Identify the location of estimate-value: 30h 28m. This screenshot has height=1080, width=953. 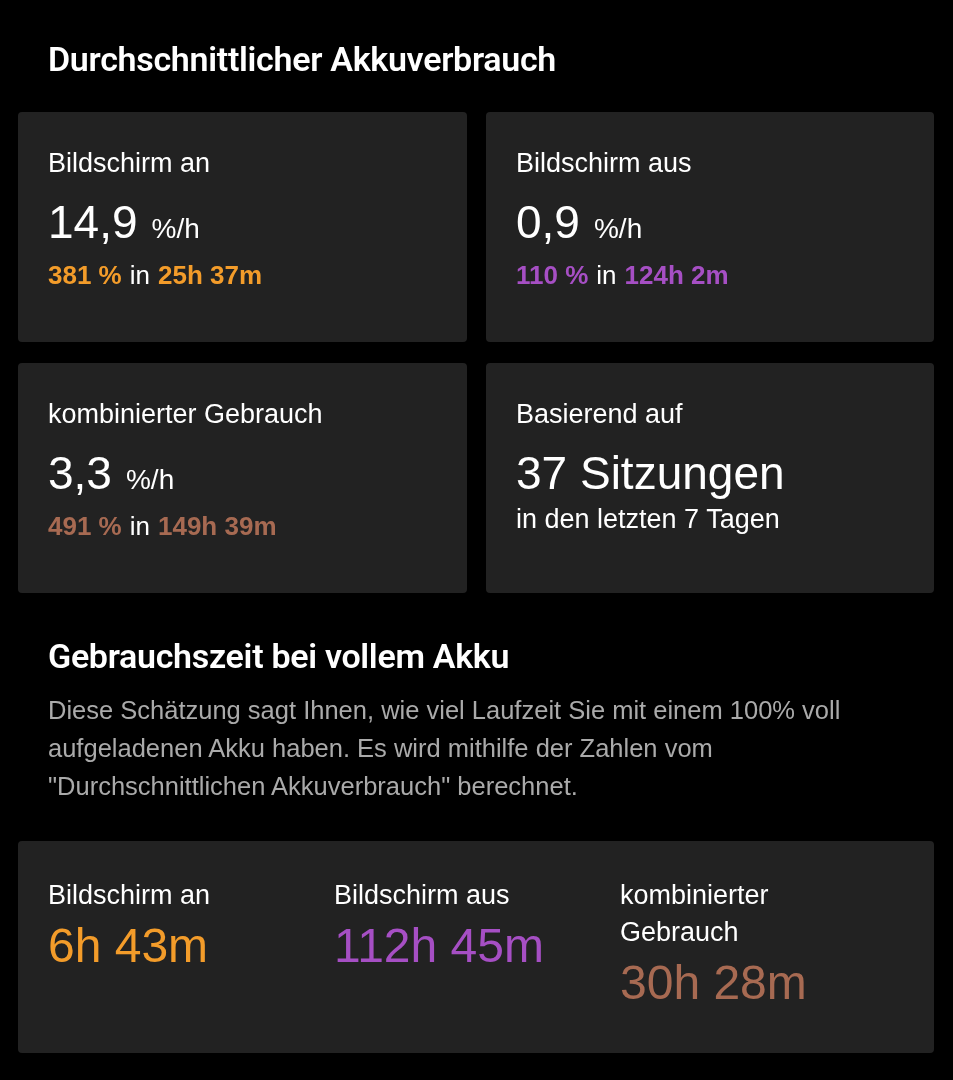
(714, 983).